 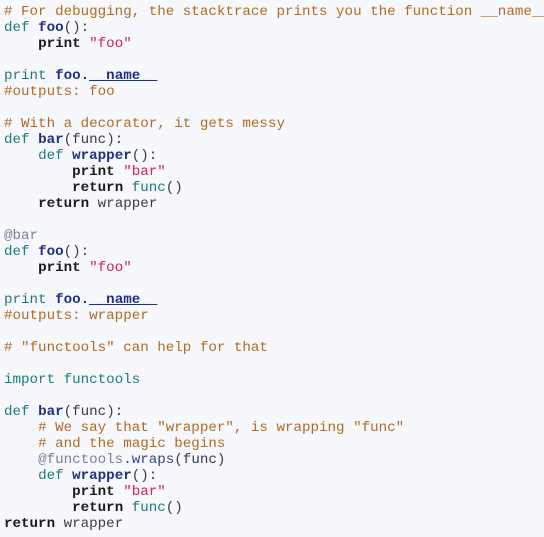 I want to click on code-line-18-blank, so click(x=274, y=284).